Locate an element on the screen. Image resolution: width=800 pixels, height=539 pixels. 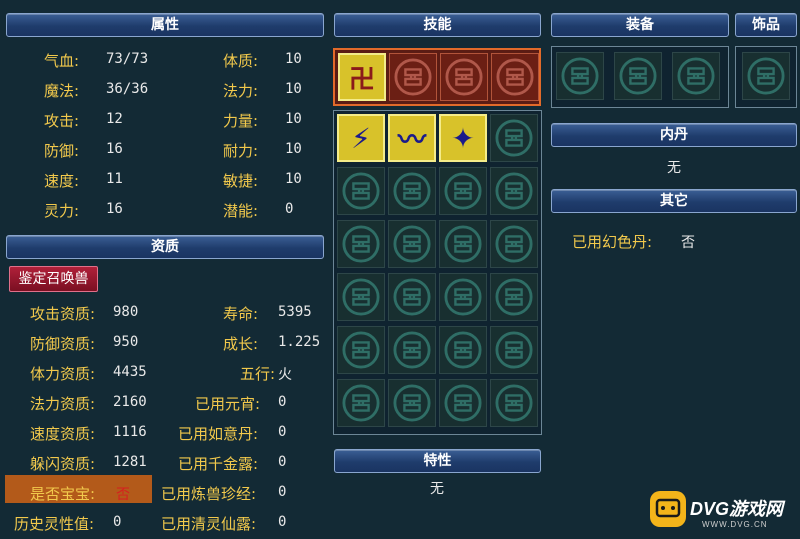
other-value: 否 is located at coordinates (688, 243).